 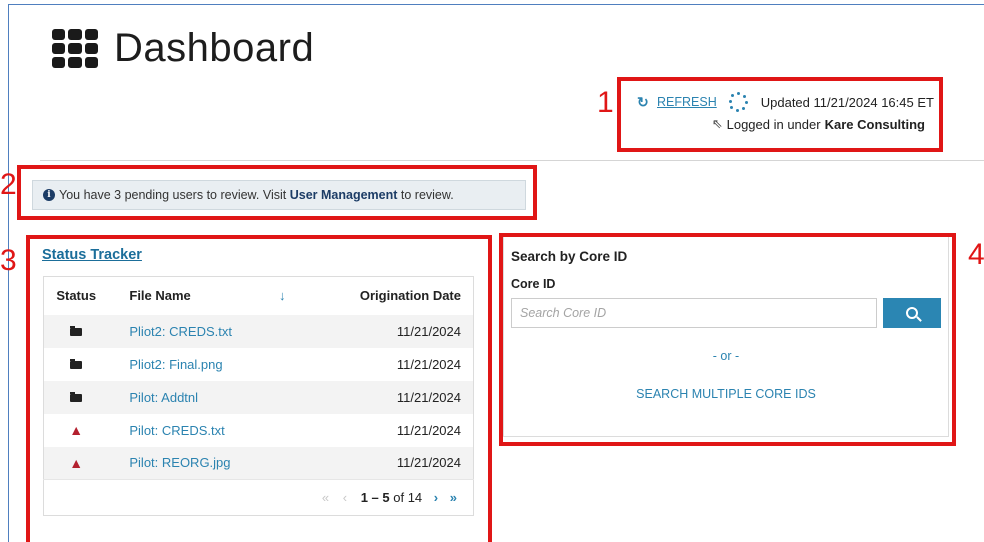 What do you see at coordinates (687, 102) in the screenshot?
I see `refresh-link: REFRESH` at bounding box center [687, 102].